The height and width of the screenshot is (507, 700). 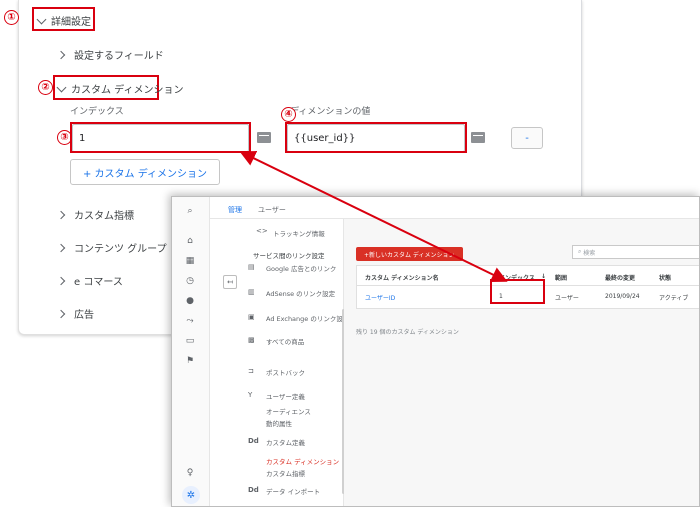 What do you see at coordinates (635, 252) in the screenshot?
I see `search-input: ⌕ 検索` at bounding box center [635, 252].